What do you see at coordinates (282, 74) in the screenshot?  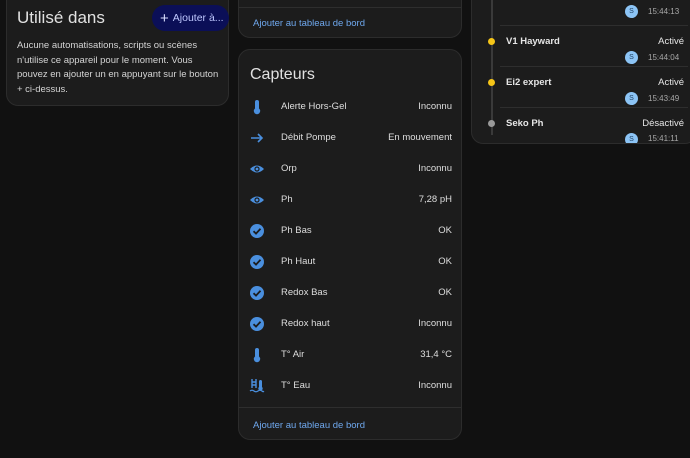 I see `sensors-title: Capteurs` at bounding box center [282, 74].